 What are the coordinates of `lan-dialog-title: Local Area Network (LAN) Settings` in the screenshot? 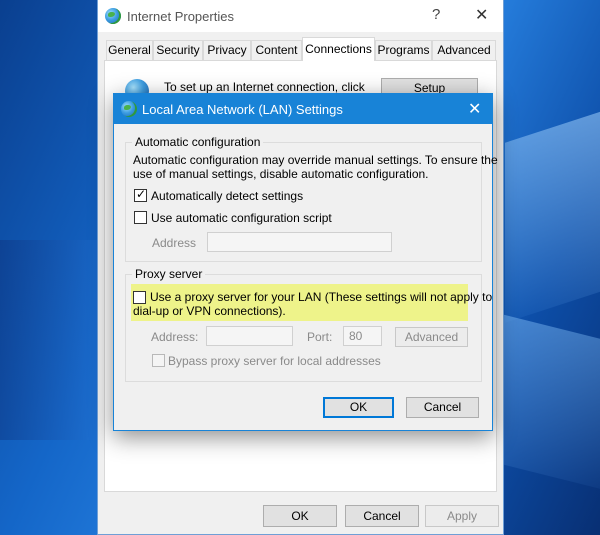 It's located at (242, 109).